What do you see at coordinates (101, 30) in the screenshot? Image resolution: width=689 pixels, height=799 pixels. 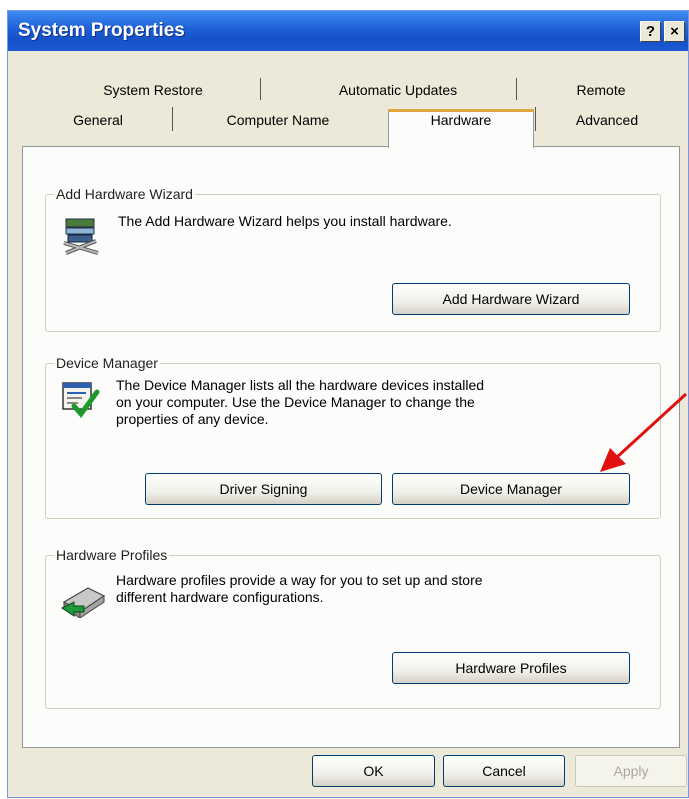 I see `window-title: System Properties` at bounding box center [101, 30].